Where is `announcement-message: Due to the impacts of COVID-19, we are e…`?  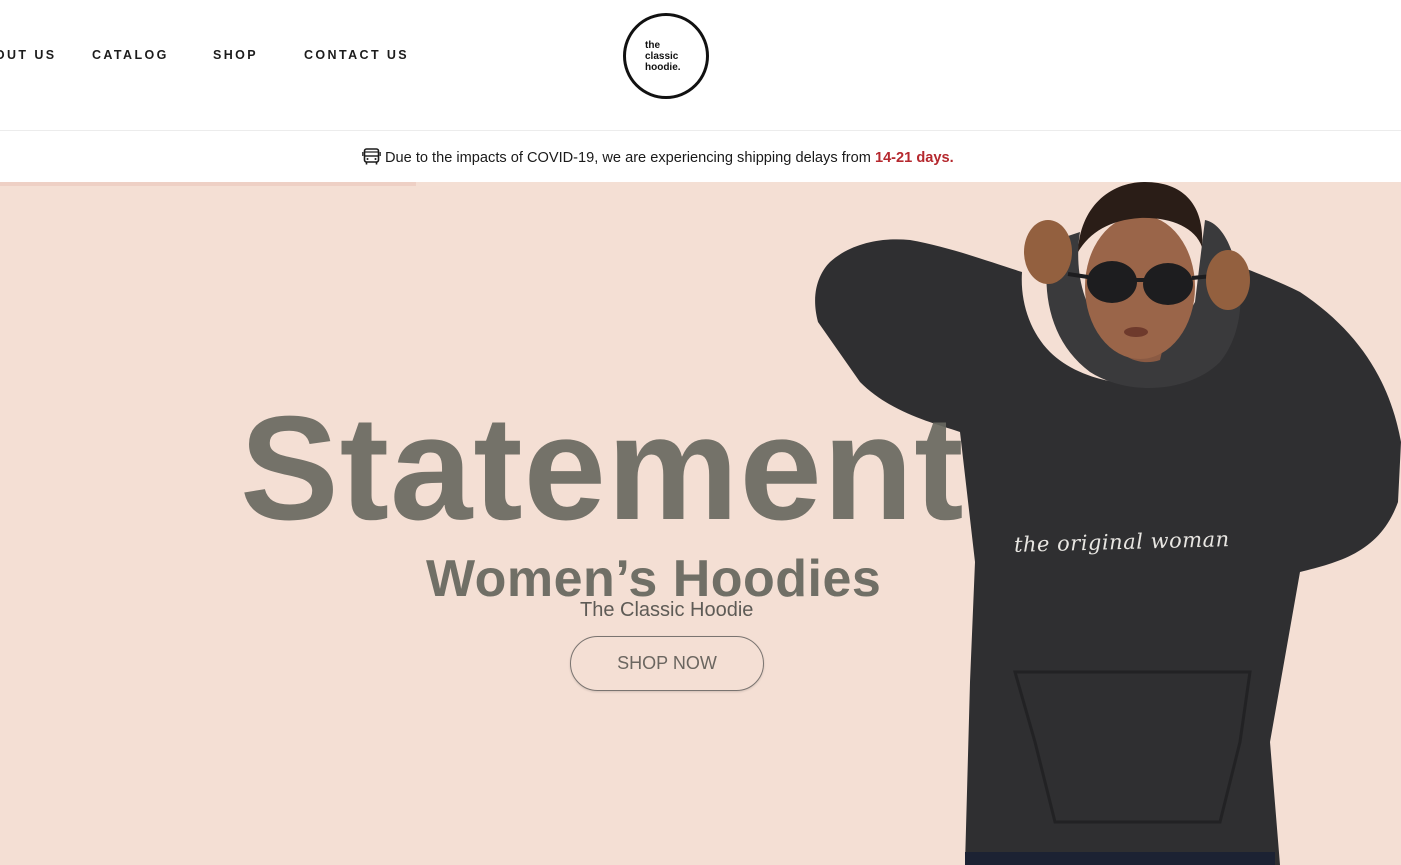
announcement-message: Due to the impacts of COVID-19, we are e… is located at coordinates (658, 157).